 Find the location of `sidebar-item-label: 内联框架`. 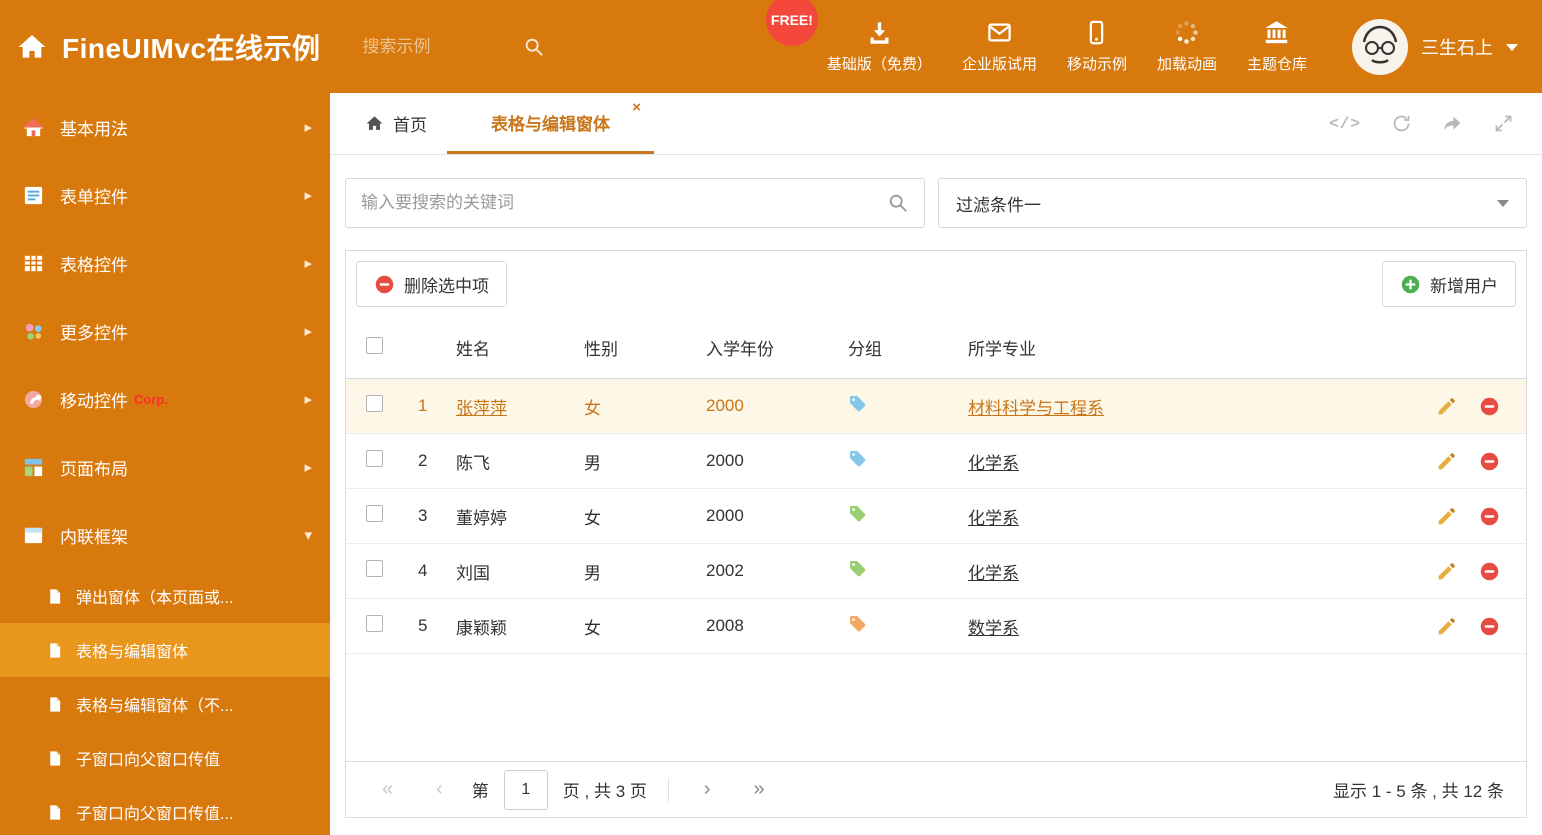

sidebar-item-label: 内联框架 is located at coordinates (94, 537).